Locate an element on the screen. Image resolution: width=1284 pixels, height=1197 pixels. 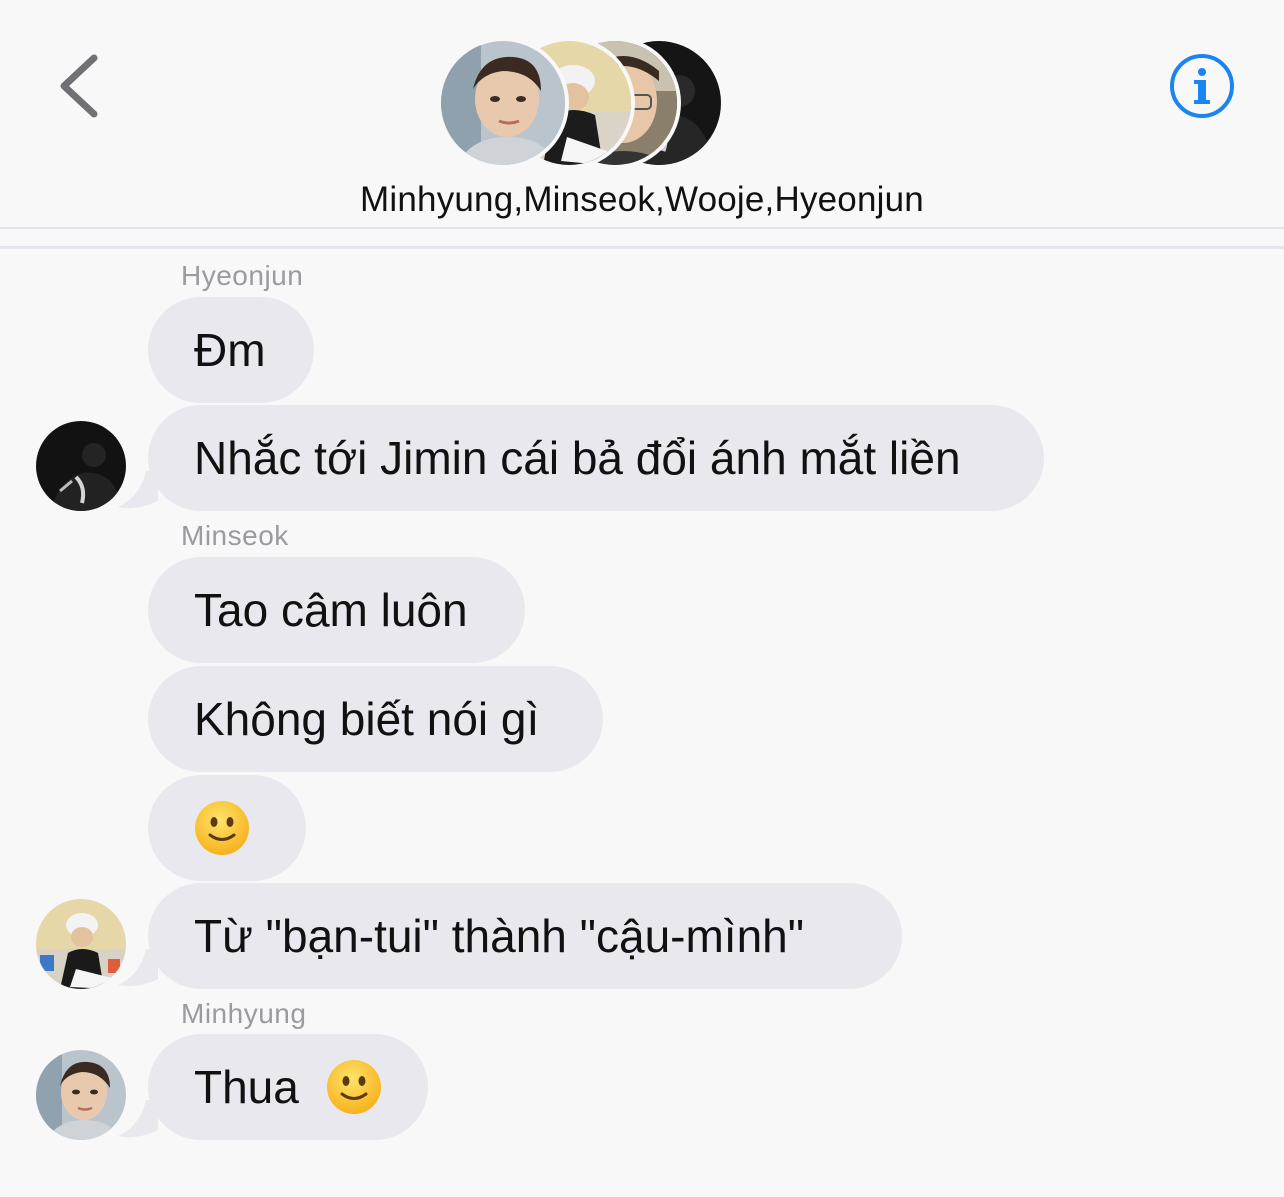
message-bubble: Không biết nói gì is located at coordinates (375, 719).